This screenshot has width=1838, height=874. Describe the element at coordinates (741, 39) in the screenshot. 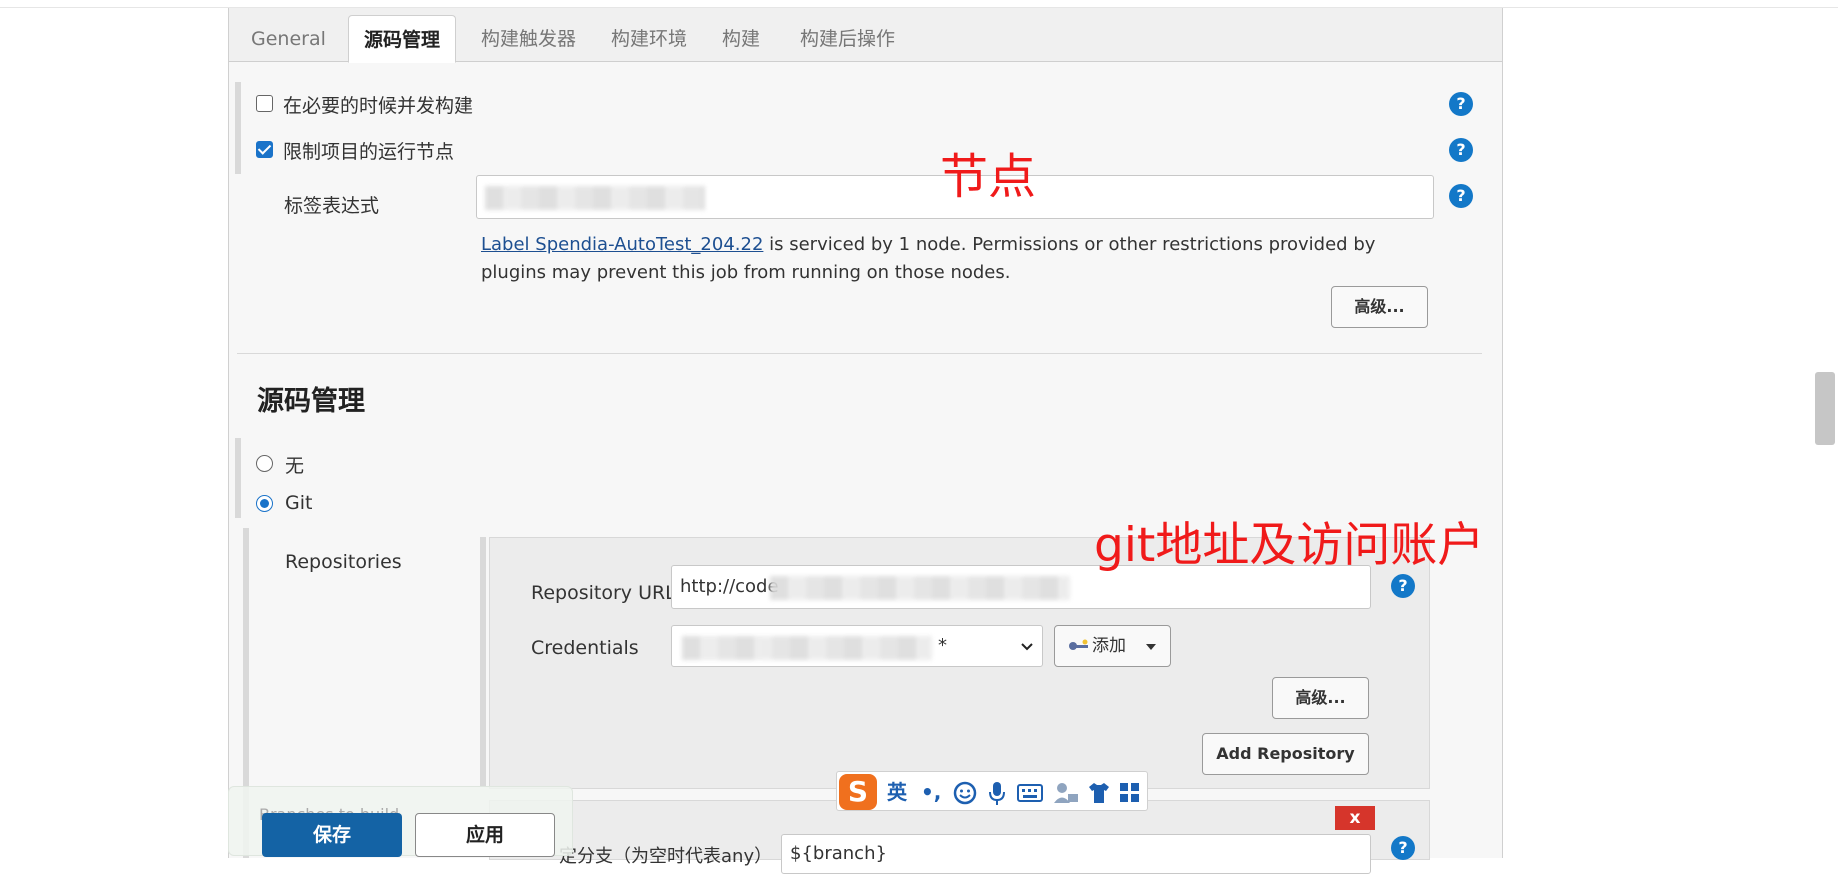

I see `tab-build: 构建` at that location.